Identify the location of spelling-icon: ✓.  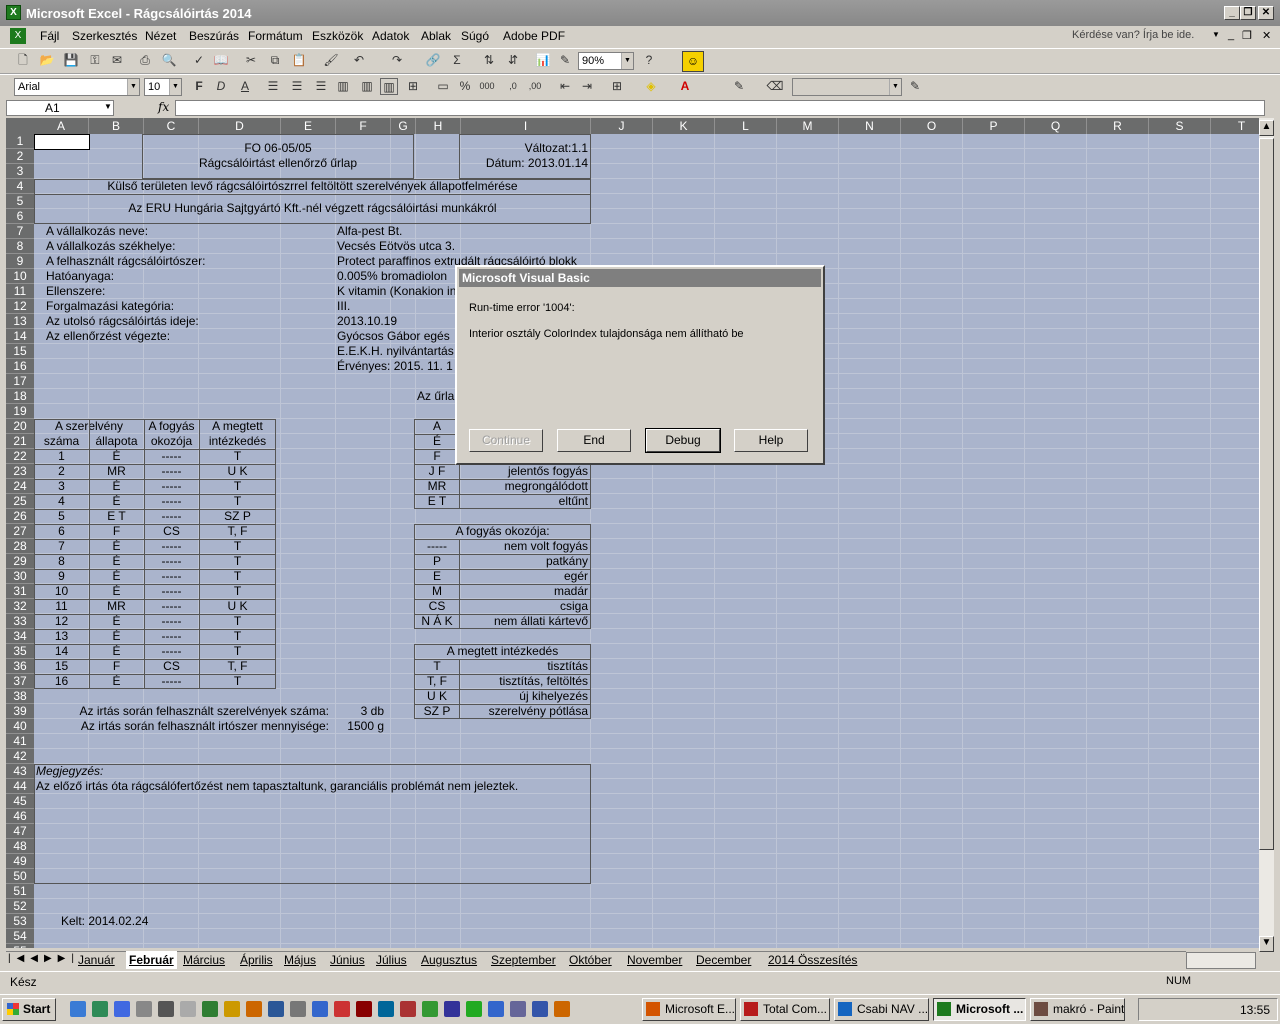
(199, 60).